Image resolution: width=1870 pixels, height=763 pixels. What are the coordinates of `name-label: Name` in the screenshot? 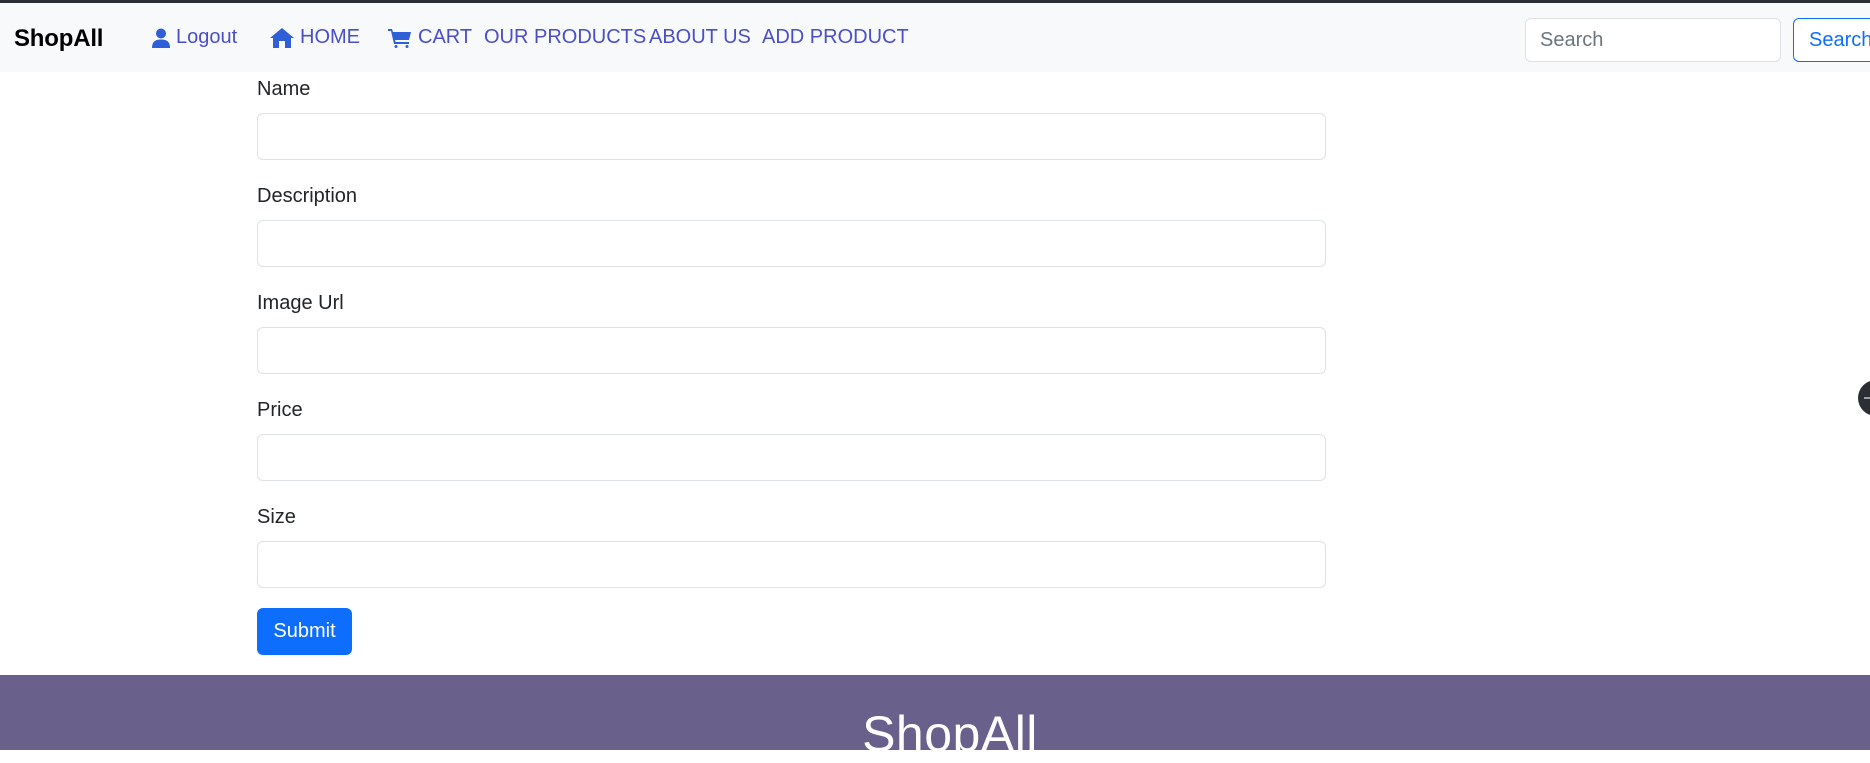 It's located at (284, 89).